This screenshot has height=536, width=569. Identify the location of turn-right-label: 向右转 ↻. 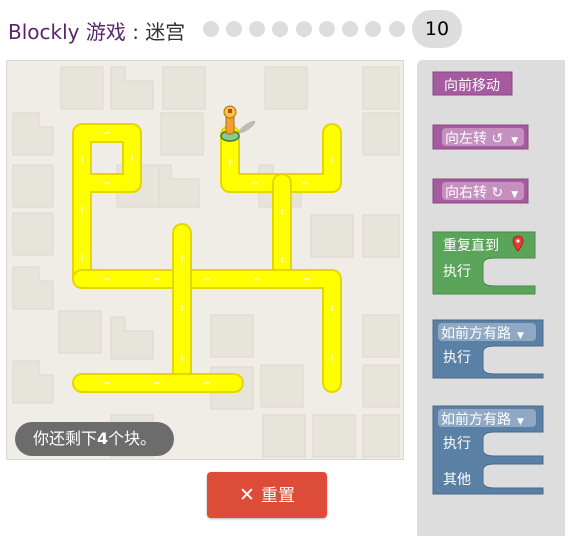
(474, 193).